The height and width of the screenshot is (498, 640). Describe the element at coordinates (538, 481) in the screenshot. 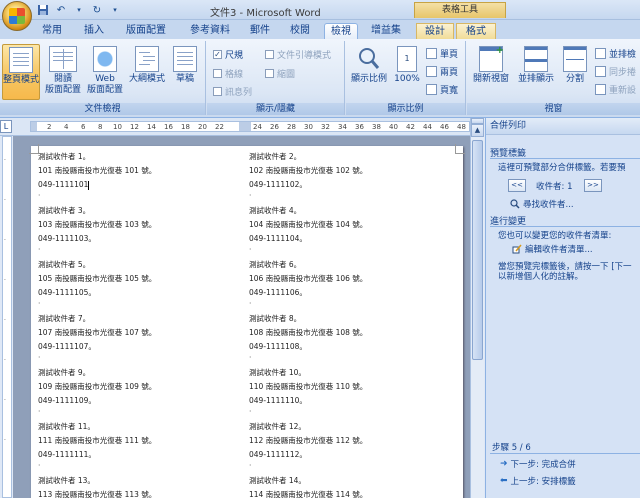

I see `previous-step-link: ⬅ 上一步: 安排標籤` at that location.